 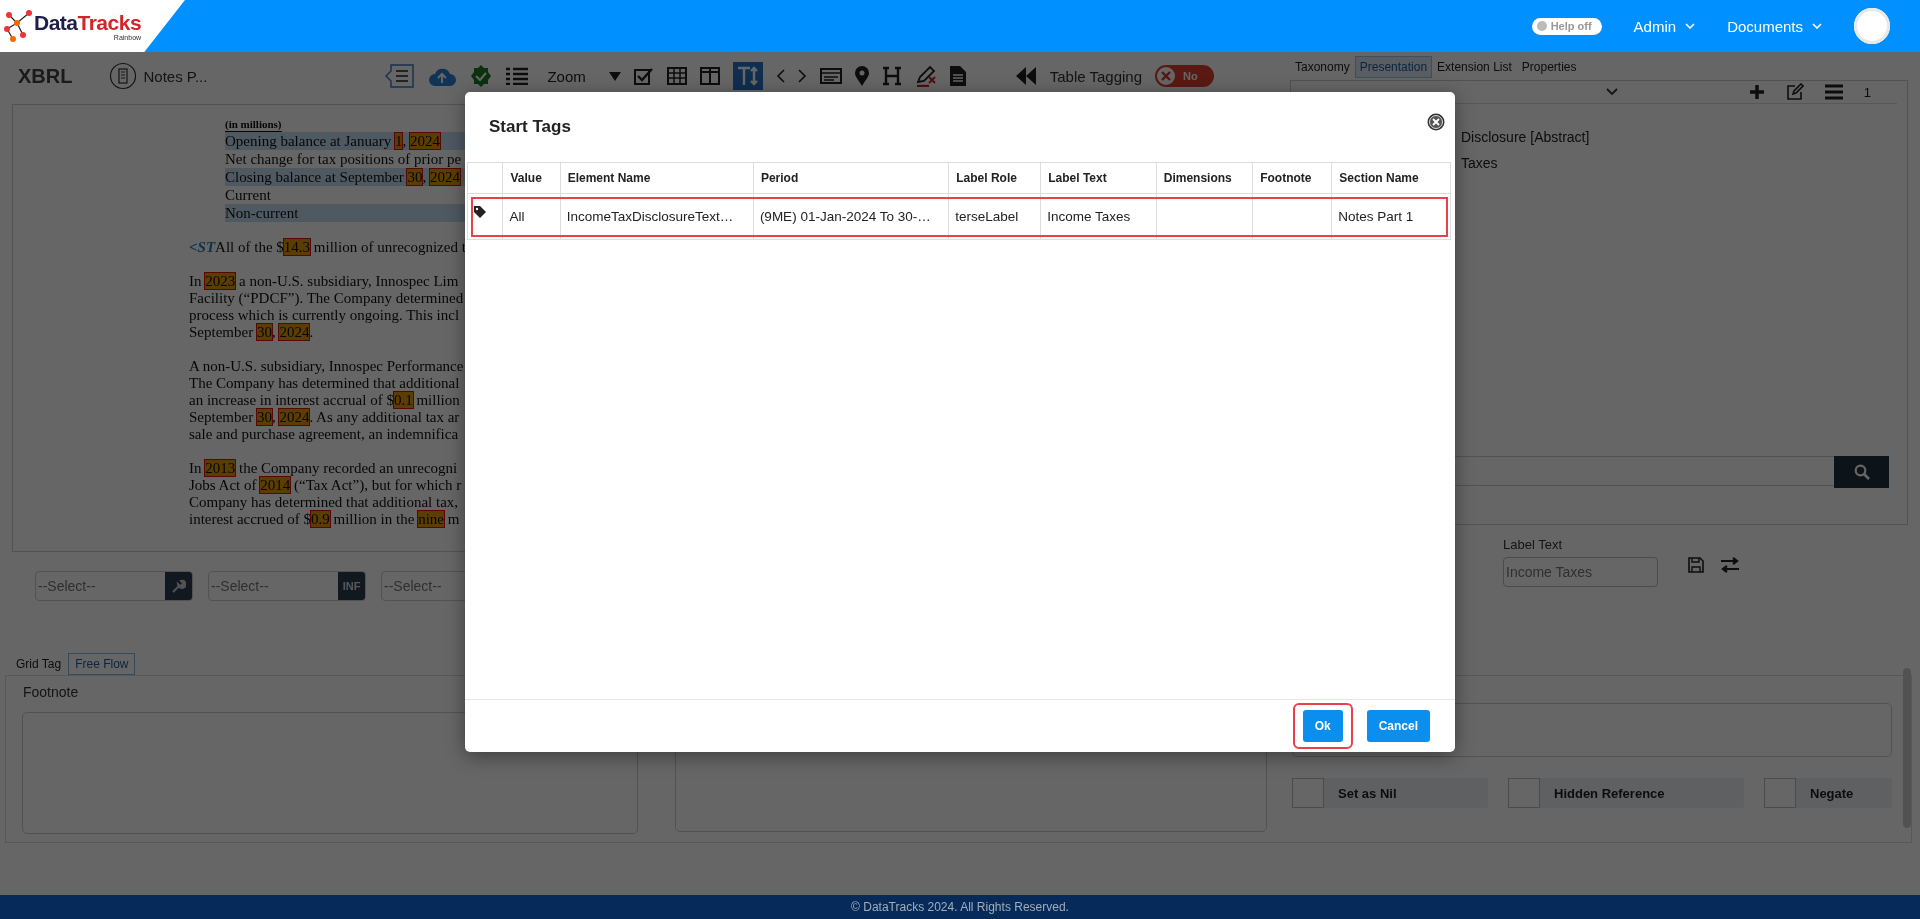 I want to click on card-icon, so click(x=830, y=76).